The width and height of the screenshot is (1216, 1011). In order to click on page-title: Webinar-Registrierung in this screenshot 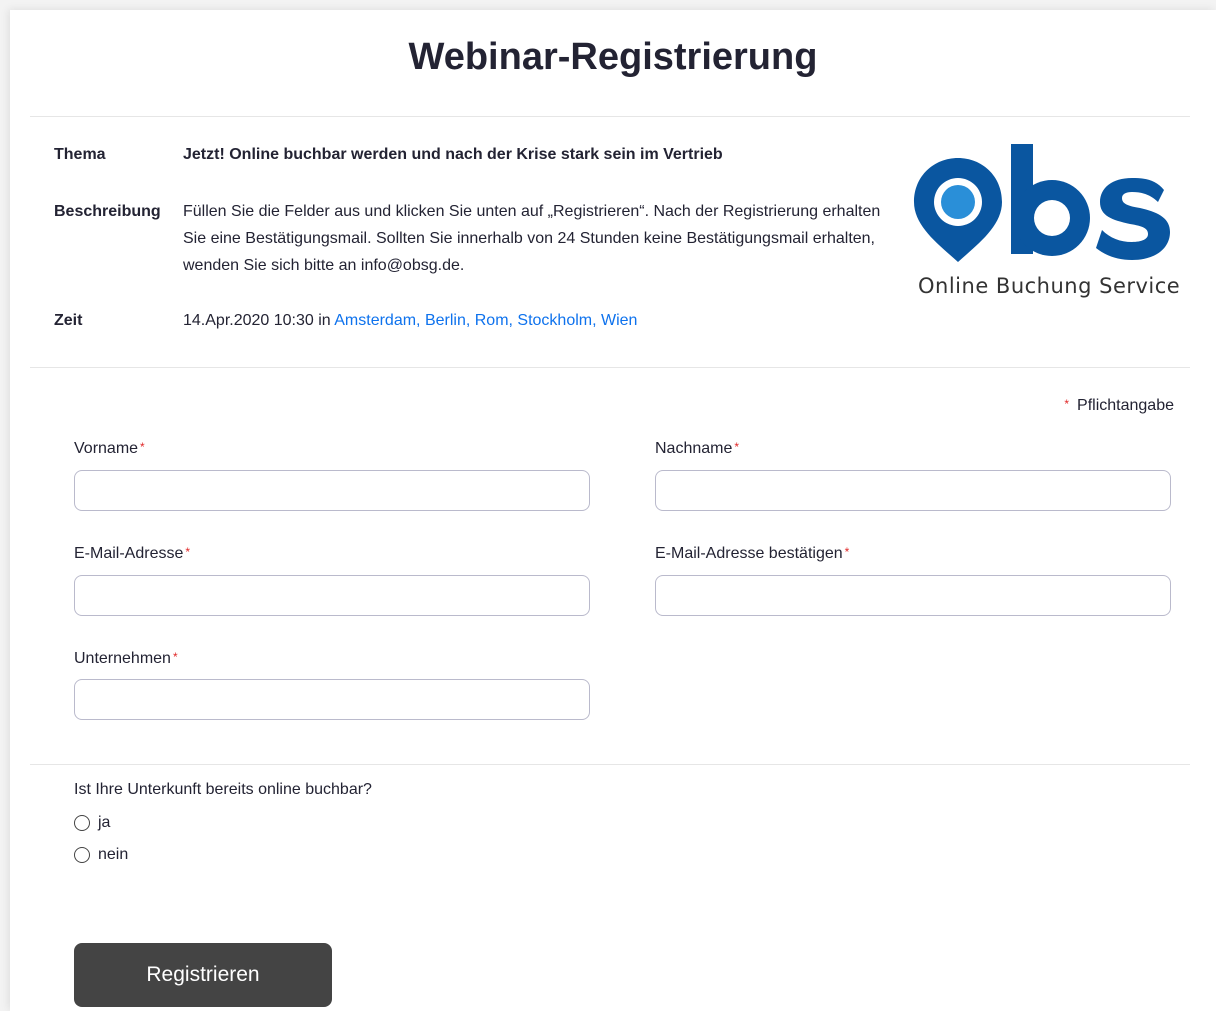, I will do `click(613, 57)`.